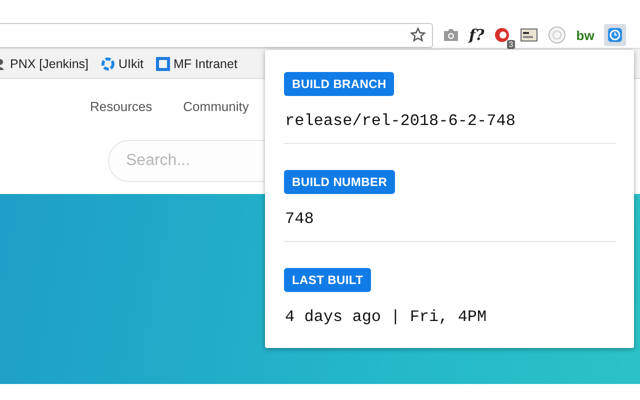 The height and width of the screenshot is (400, 640). What do you see at coordinates (585, 35) in the screenshot?
I see `extension-button: bw` at bounding box center [585, 35].